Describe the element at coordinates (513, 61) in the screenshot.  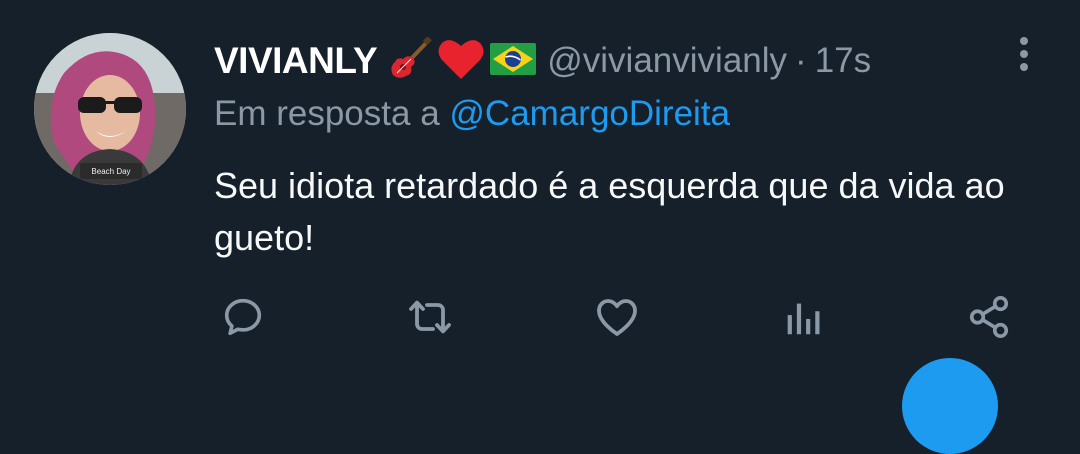
I see `brazil-flag-emoji` at that location.